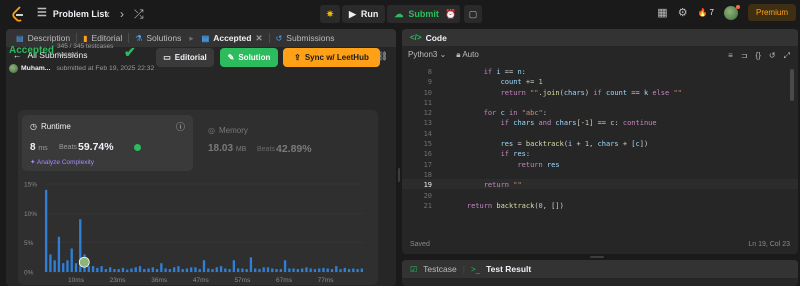 This screenshot has width=800, height=286. I want to click on streak-counter: 🔥 7, so click(706, 12).